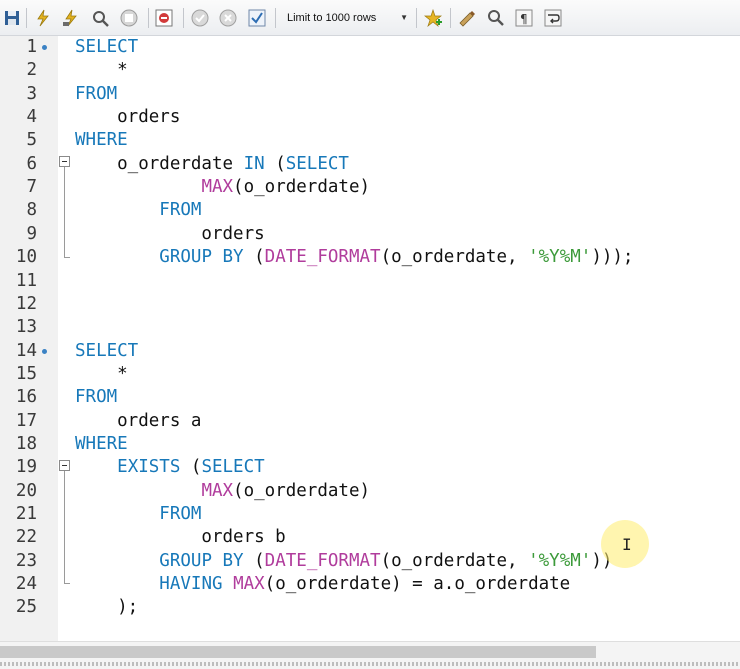 The width and height of the screenshot is (740, 669). What do you see at coordinates (26, 537) in the screenshot?
I see `line-number: 22` at bounding box center [26, 537].